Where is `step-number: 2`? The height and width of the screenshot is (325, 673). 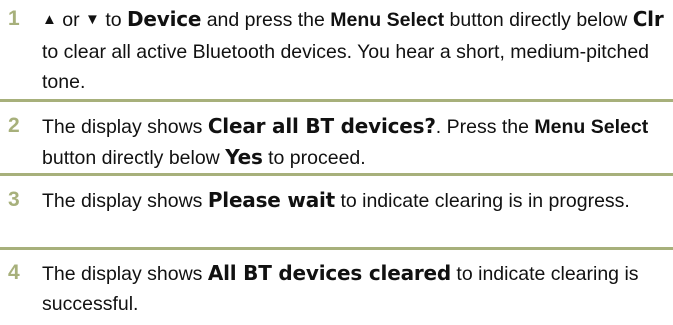 step-number: 2 is located at coordinates (14, 125).